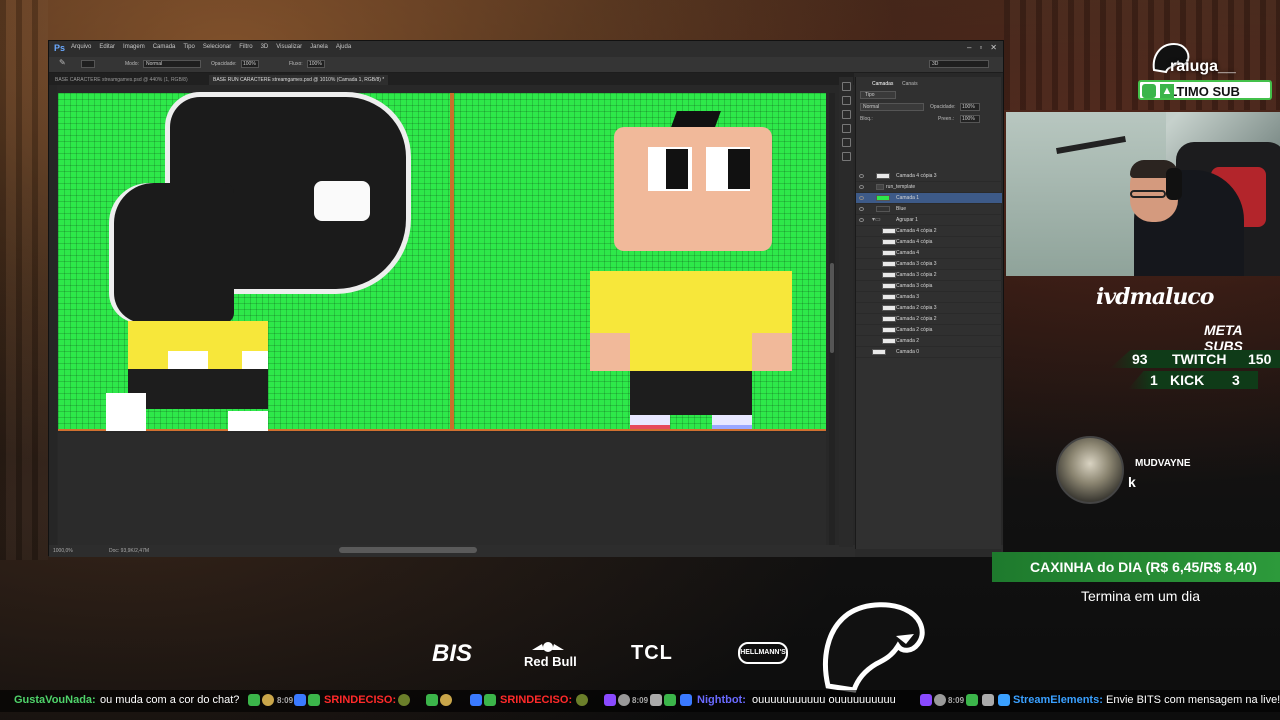  What do you see at coordinates (88, 64) in the screenshot?
I see `brush-size-picker` at bounding box center [88, 64].